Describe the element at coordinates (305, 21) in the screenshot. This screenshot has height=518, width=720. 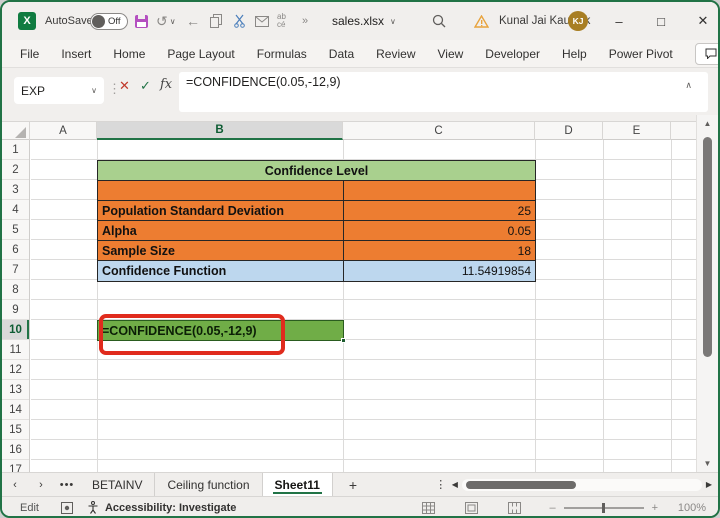
I see `qat-overflow-icon: »` at that location.